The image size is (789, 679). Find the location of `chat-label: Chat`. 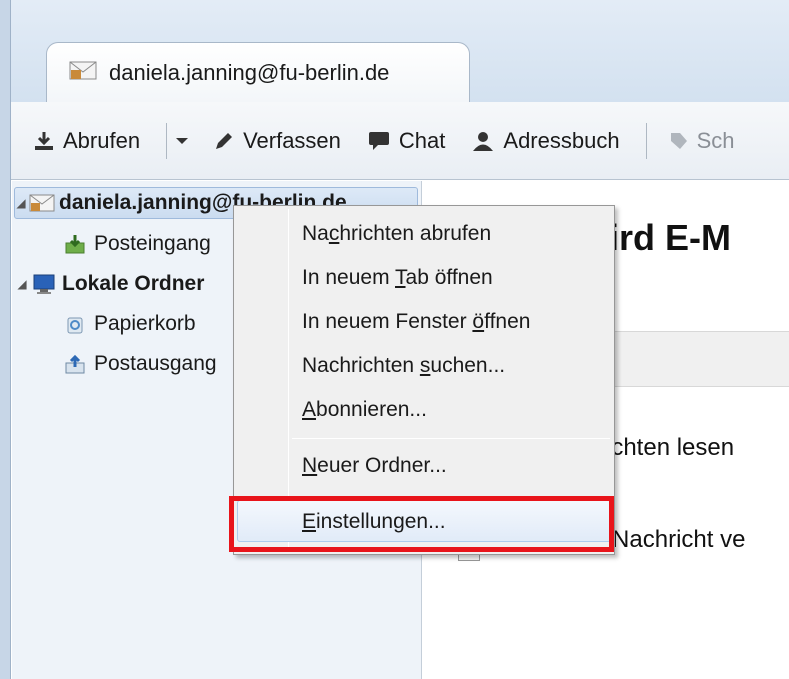

chat-label: Chat is located at coordinates (422, 140).